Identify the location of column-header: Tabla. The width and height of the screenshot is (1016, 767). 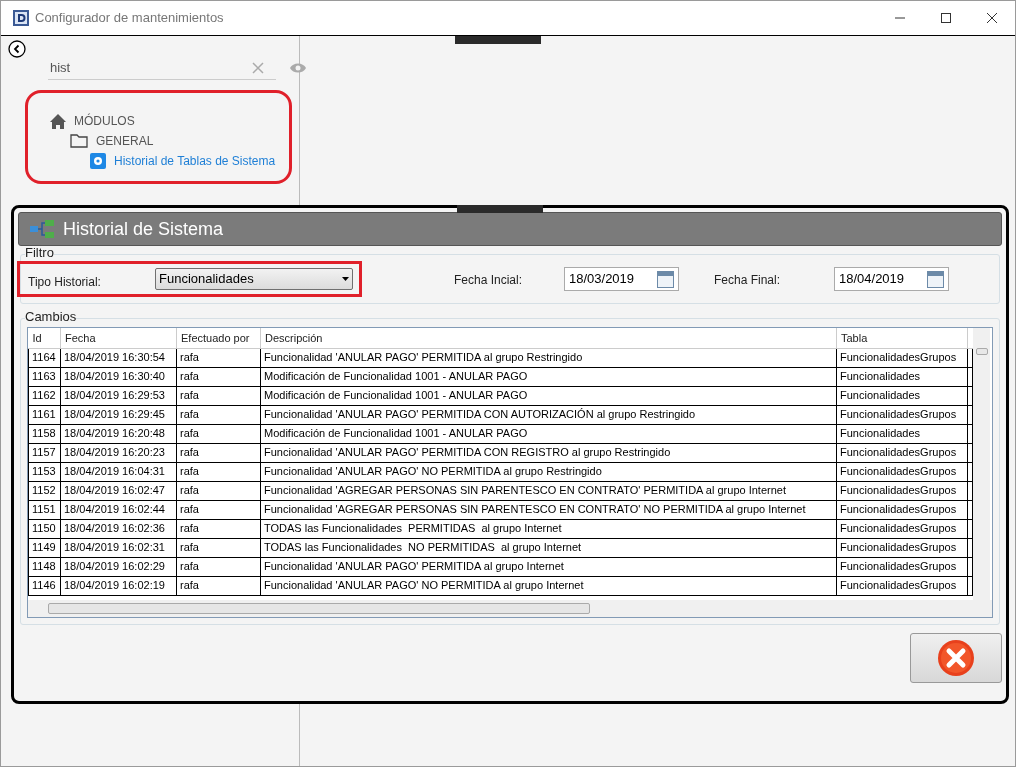
(902, 338).